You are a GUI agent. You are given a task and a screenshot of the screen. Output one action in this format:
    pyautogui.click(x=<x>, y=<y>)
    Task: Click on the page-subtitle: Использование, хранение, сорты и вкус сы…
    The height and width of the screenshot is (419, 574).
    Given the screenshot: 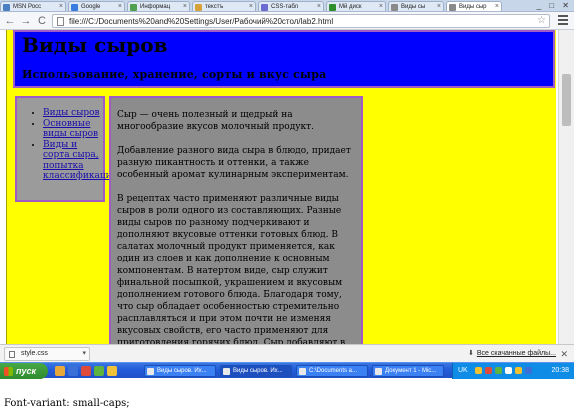 What is the action you would take?
    pyautogui.click(x=174, y=74)
    